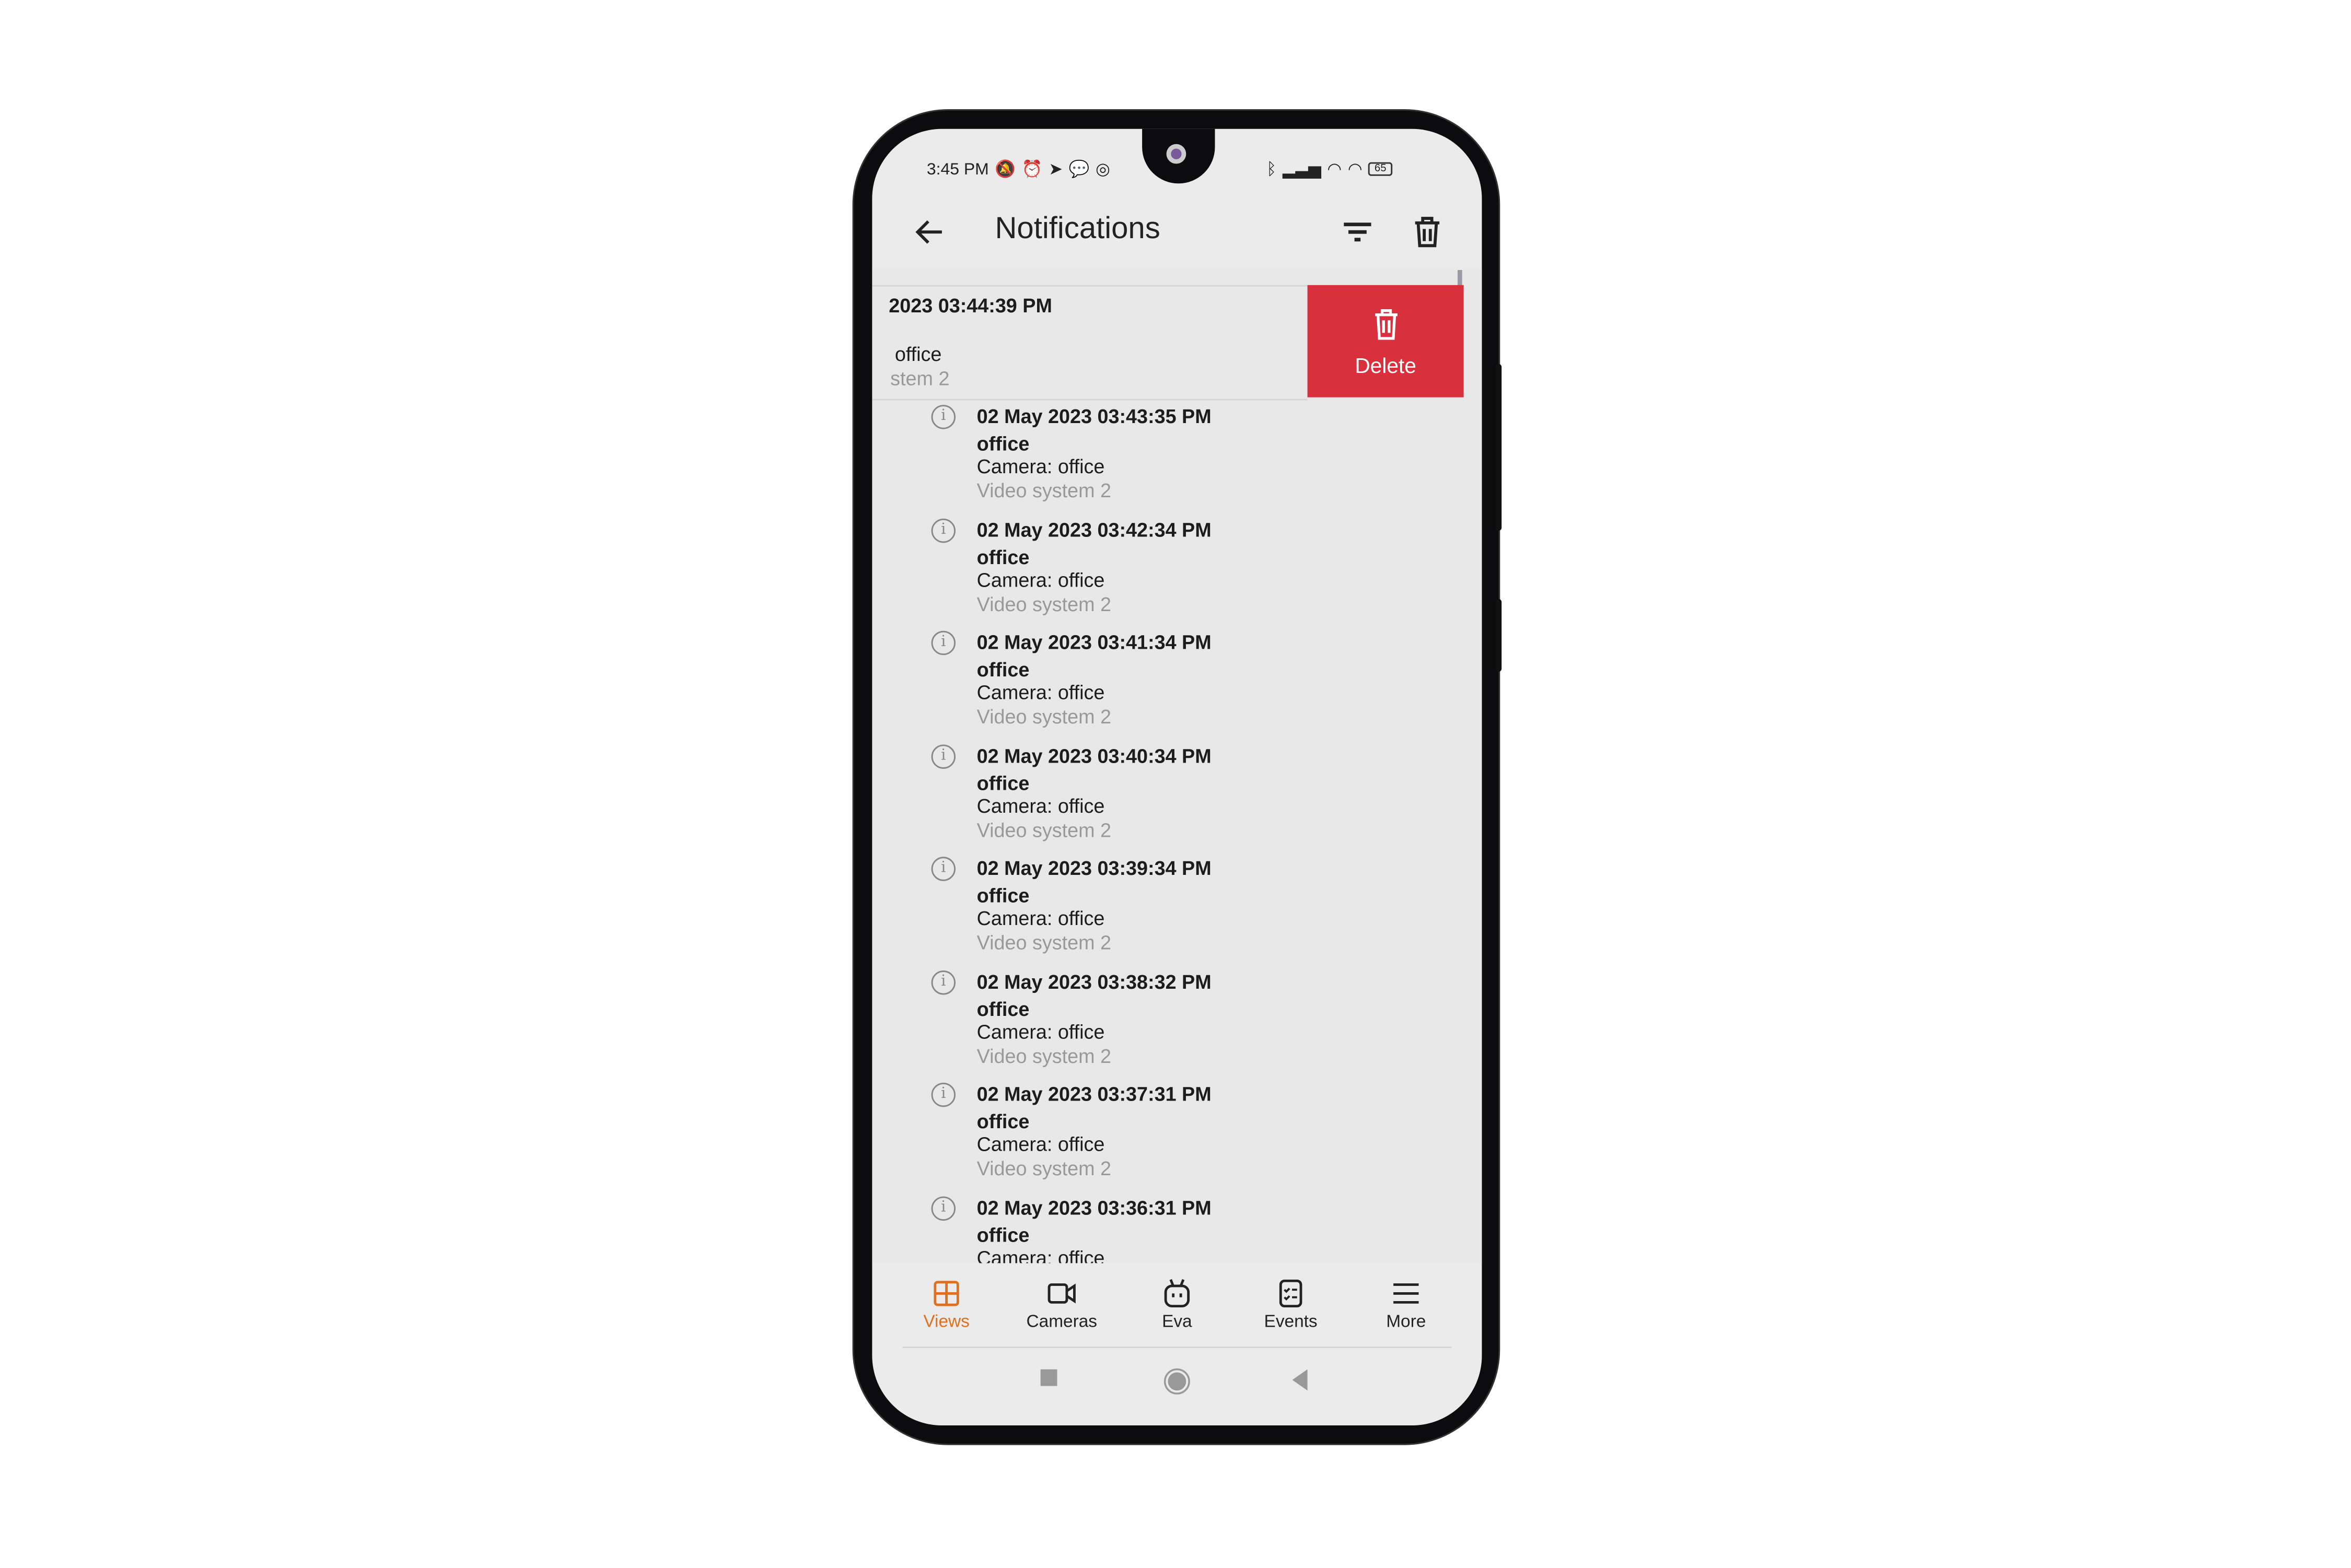 This screenshot has height=1568, width=2351. Describe the element at coordinates (1094, 529) in the screenshot. I see `notification-date: 02 May 2023 03:42:34 PM` at that location.